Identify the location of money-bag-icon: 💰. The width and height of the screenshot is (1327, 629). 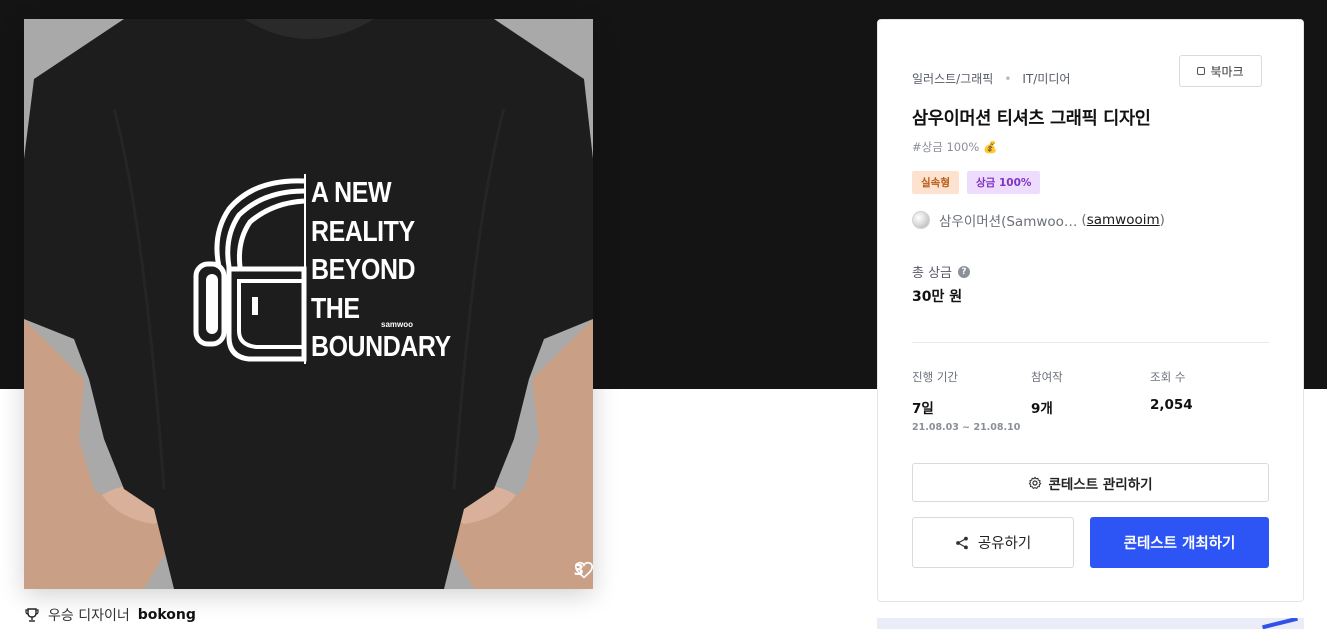
(990, 147).